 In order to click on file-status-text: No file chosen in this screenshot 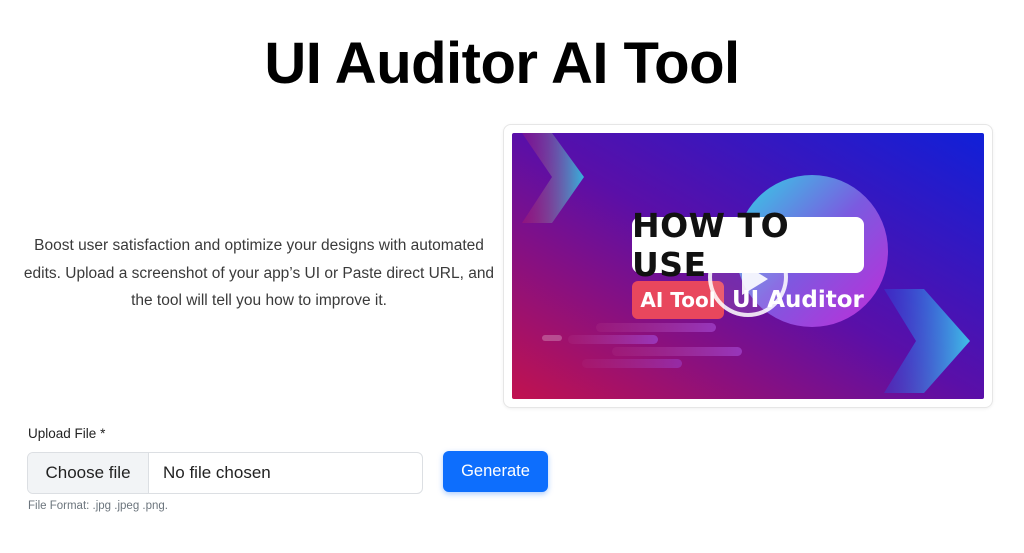, I will do `click(217, 472)`.